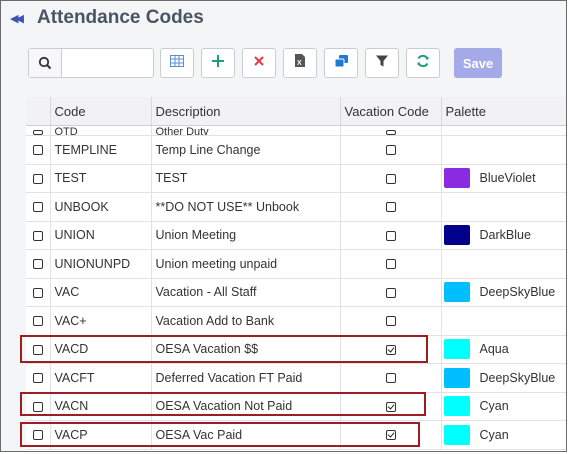 The image size is (569, 454). I want to click on palette-name: Cyan, so click(494, 406).